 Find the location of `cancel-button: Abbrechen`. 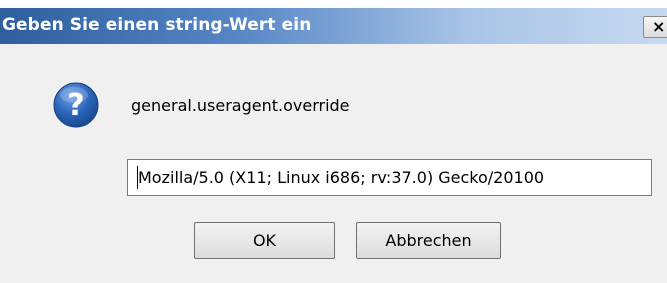

cancel-button: Abbrechen is located at coordinates (428, 240).